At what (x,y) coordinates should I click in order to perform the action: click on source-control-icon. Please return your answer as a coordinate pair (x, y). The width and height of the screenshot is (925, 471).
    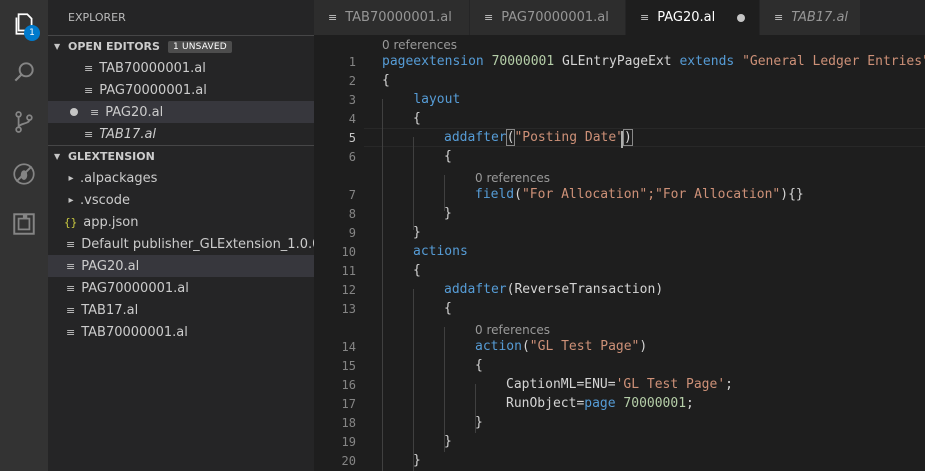
    Looking at the image, I should click on (24, 122).